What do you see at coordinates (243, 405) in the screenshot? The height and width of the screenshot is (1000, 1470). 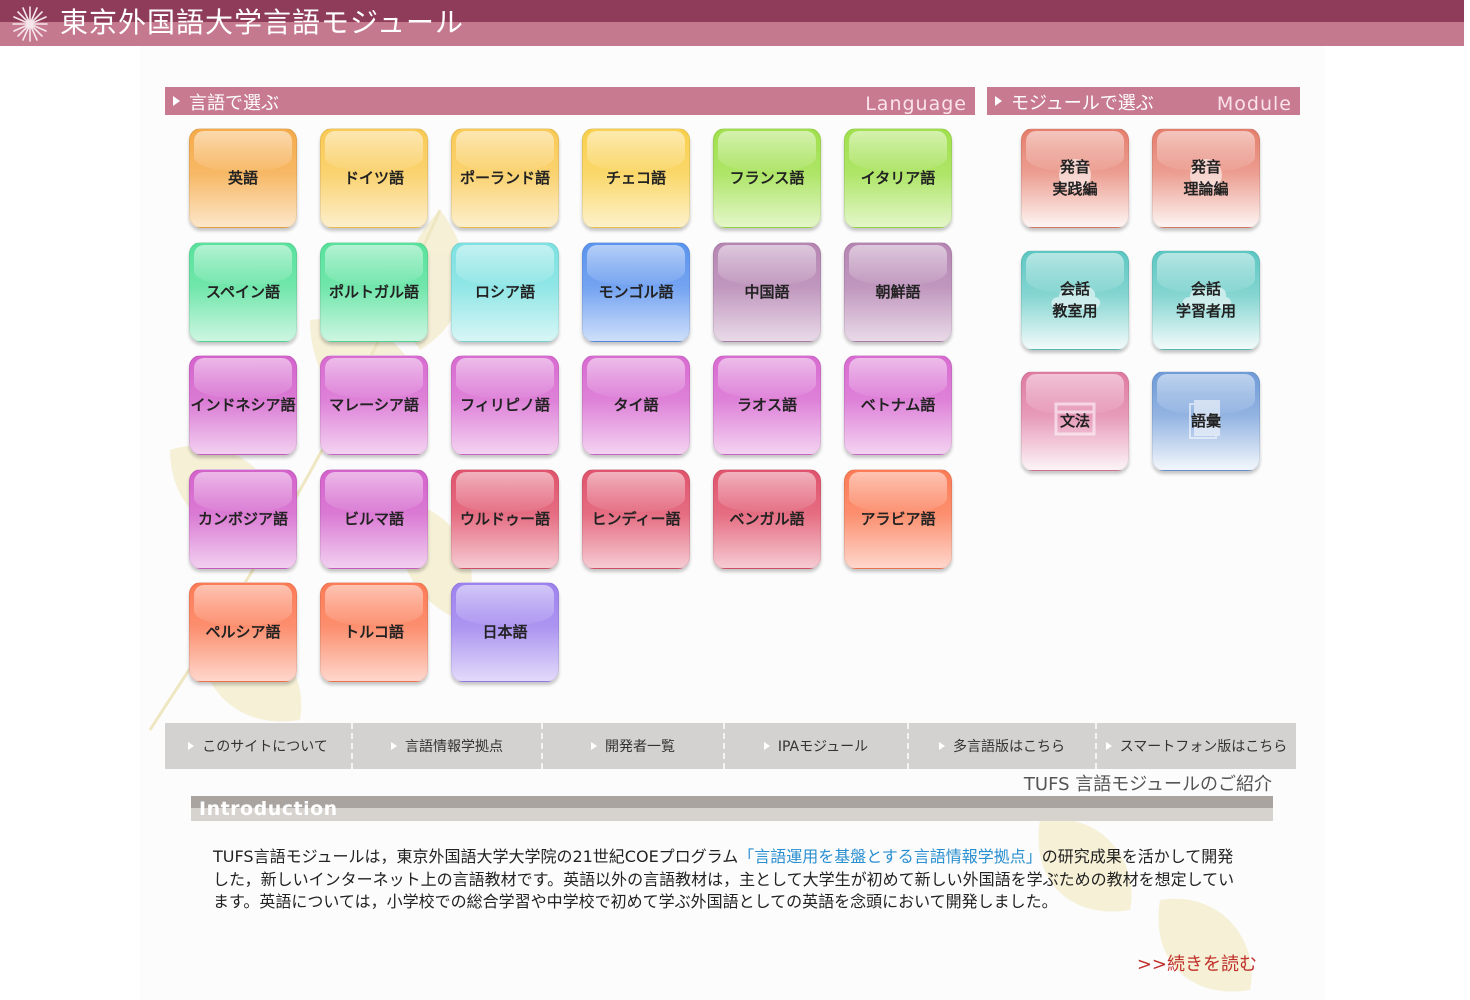 I see `language-tile: インドネシア語` at bounding box center [243, 405].